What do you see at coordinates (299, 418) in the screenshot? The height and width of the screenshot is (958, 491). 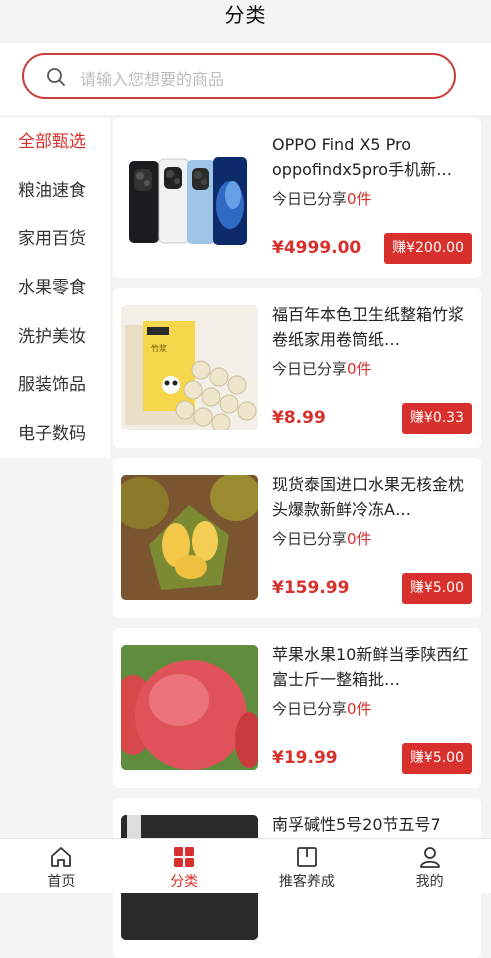 I see `product-price: ¥8.99` at bounding box center [299, 418].